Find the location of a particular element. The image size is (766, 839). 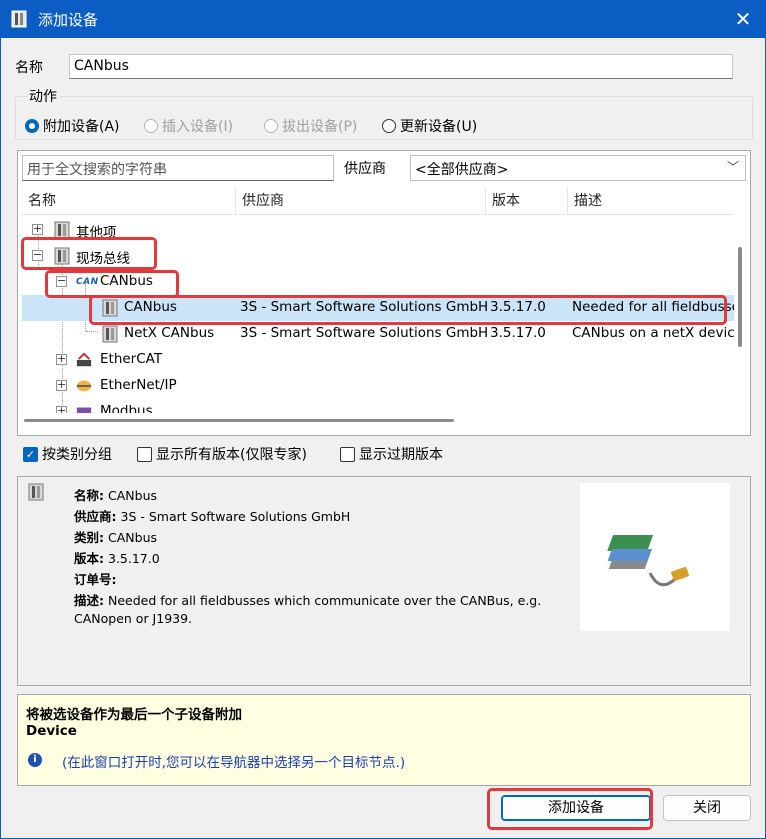

notice-title: 将被选设备作为最后一个子设备附加 is located at coordinates (134, 715).